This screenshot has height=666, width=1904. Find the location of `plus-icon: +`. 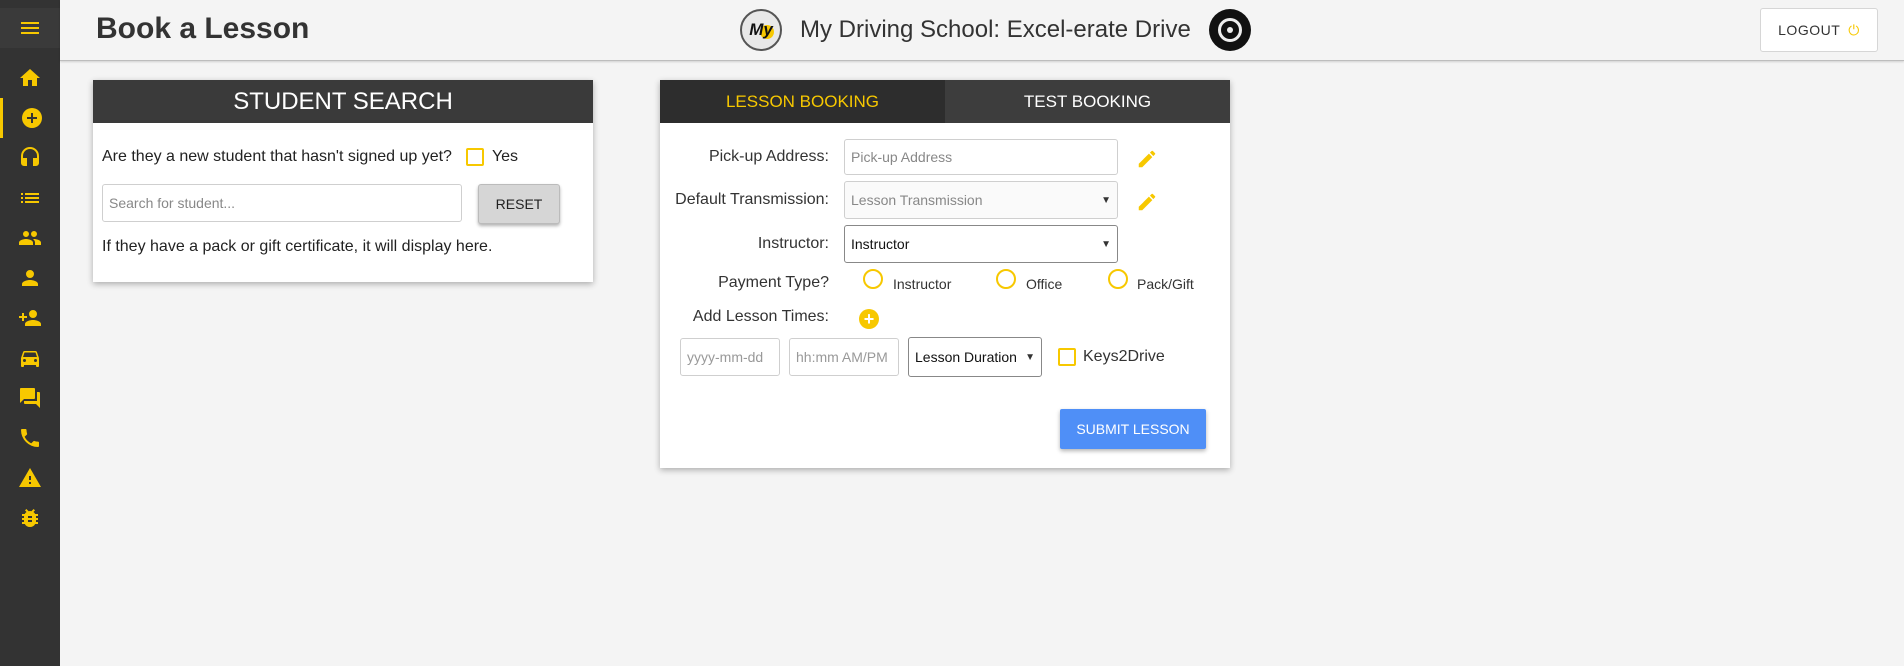

plus-icon: + is located at coordinates (869, 319).